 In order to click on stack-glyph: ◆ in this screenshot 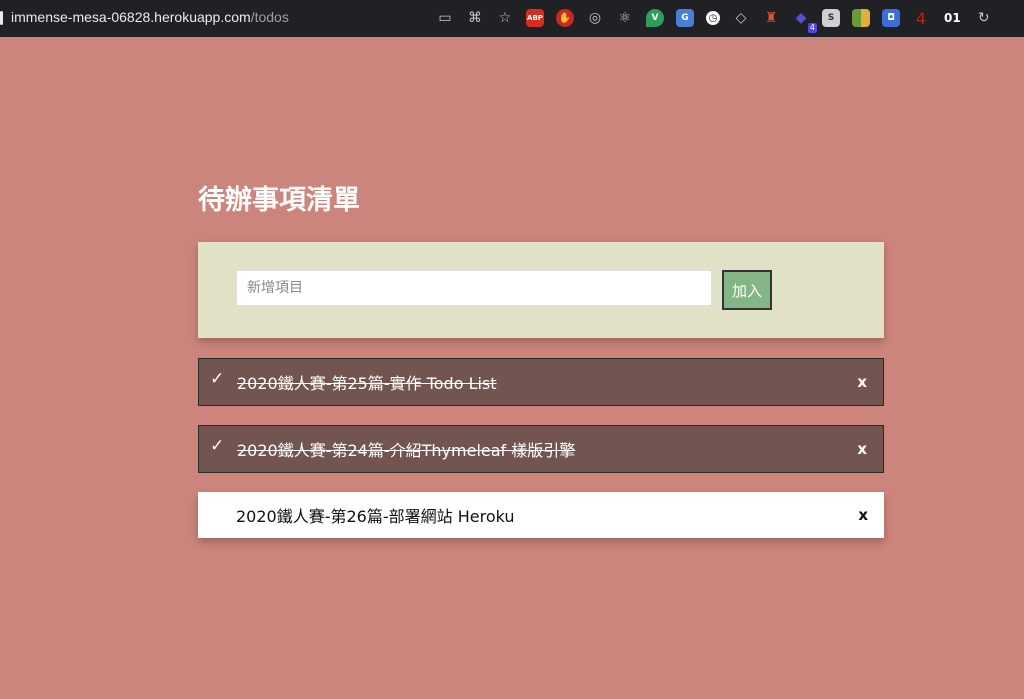, I will do `click(801, 18)`.